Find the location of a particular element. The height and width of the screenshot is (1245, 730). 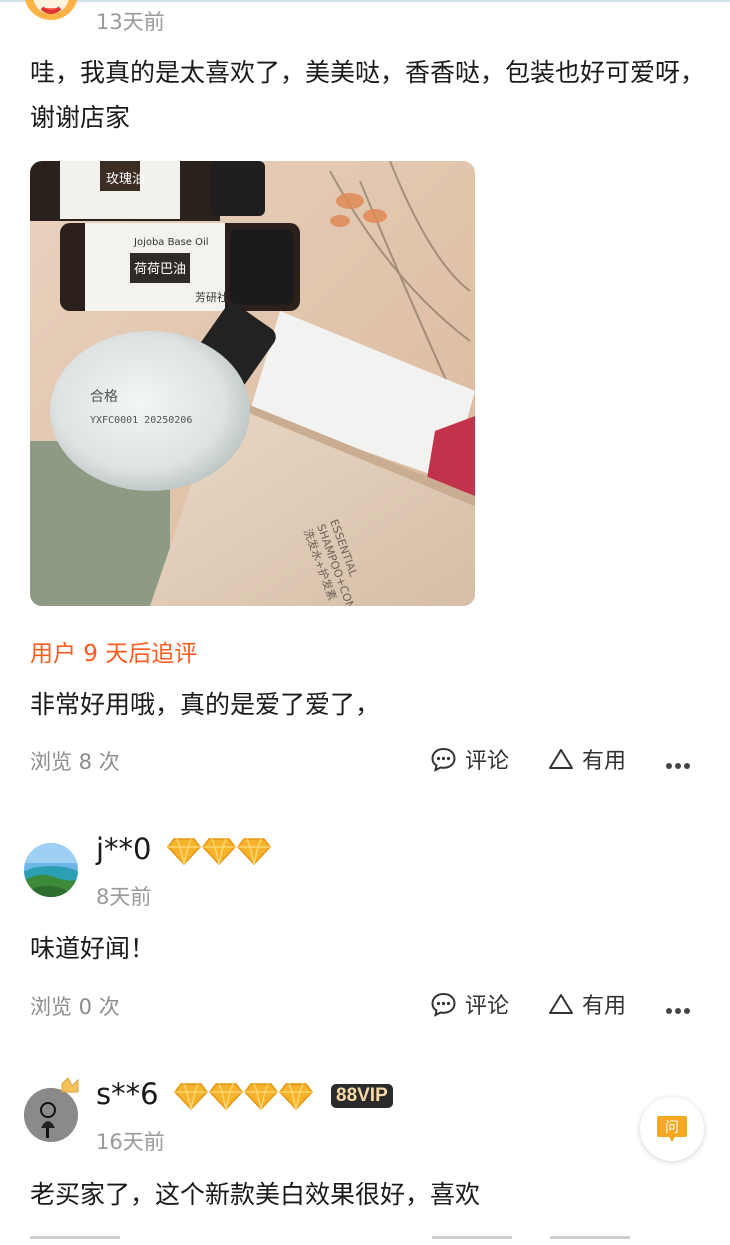

top-divider is located at coordinates (365, 1).